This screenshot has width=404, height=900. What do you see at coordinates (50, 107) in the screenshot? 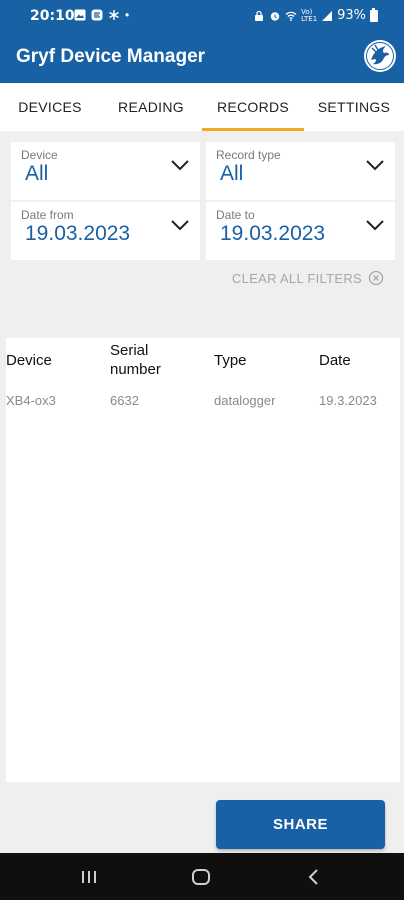
I see `tab-devices: DEVICES` at bounding box center [50, 107].